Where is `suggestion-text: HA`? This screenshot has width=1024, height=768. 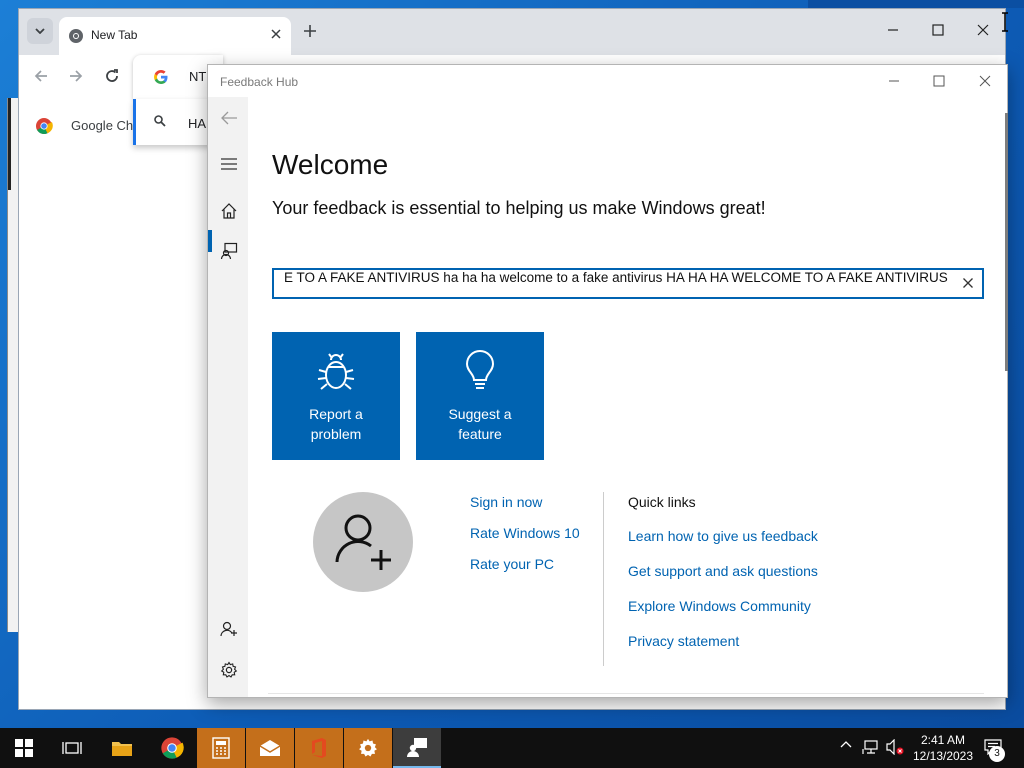
suggestion-text: HA is located at coordinates (197, 123).